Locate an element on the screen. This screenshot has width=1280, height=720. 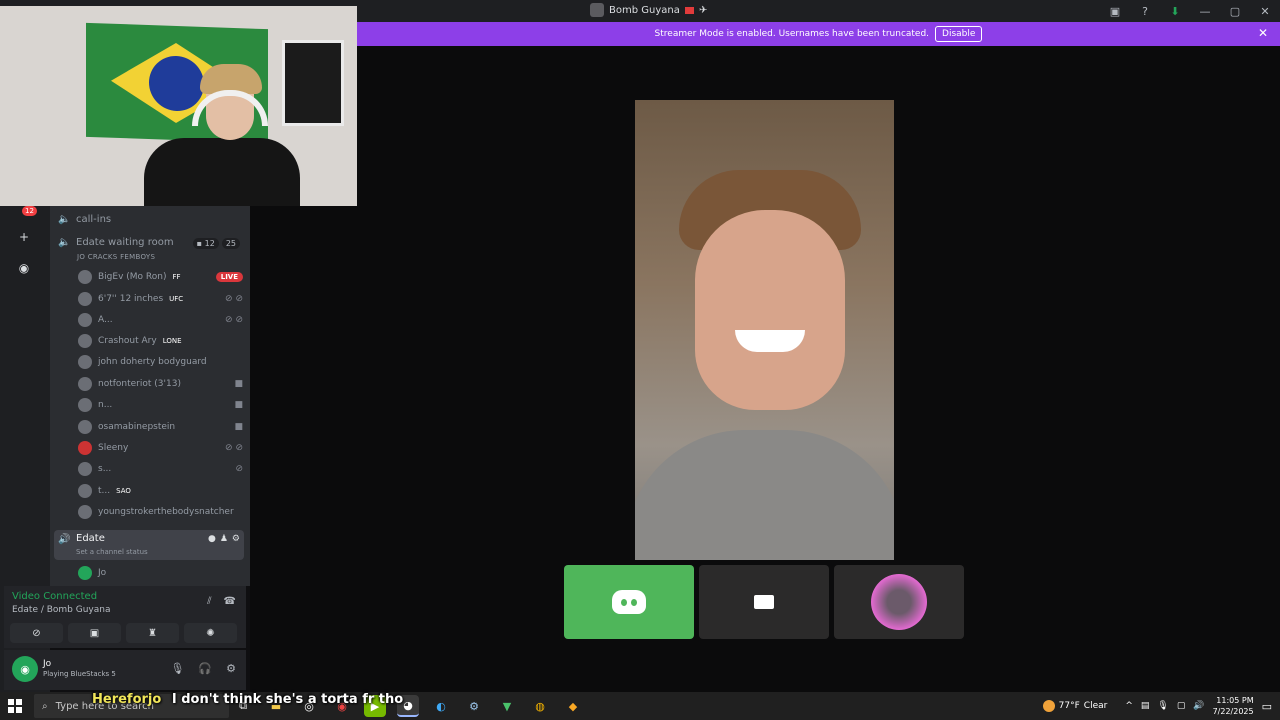
notification-badge: 12 is located at coordinates (29, 211).